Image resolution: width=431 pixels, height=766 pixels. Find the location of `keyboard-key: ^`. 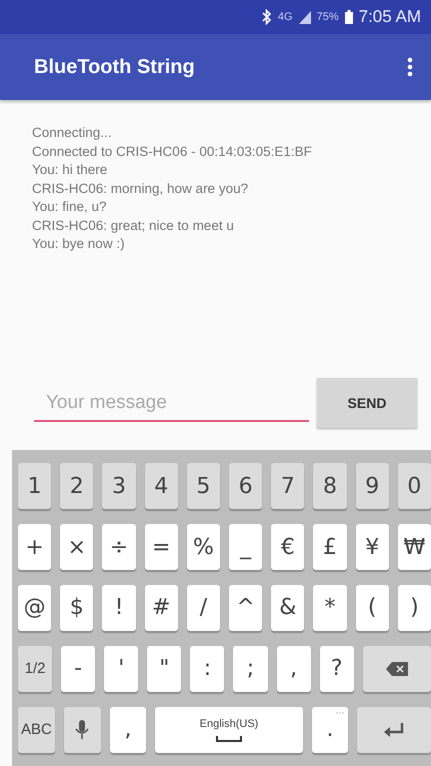

keyboard-key: ^ is located at coordinates (245, 607).